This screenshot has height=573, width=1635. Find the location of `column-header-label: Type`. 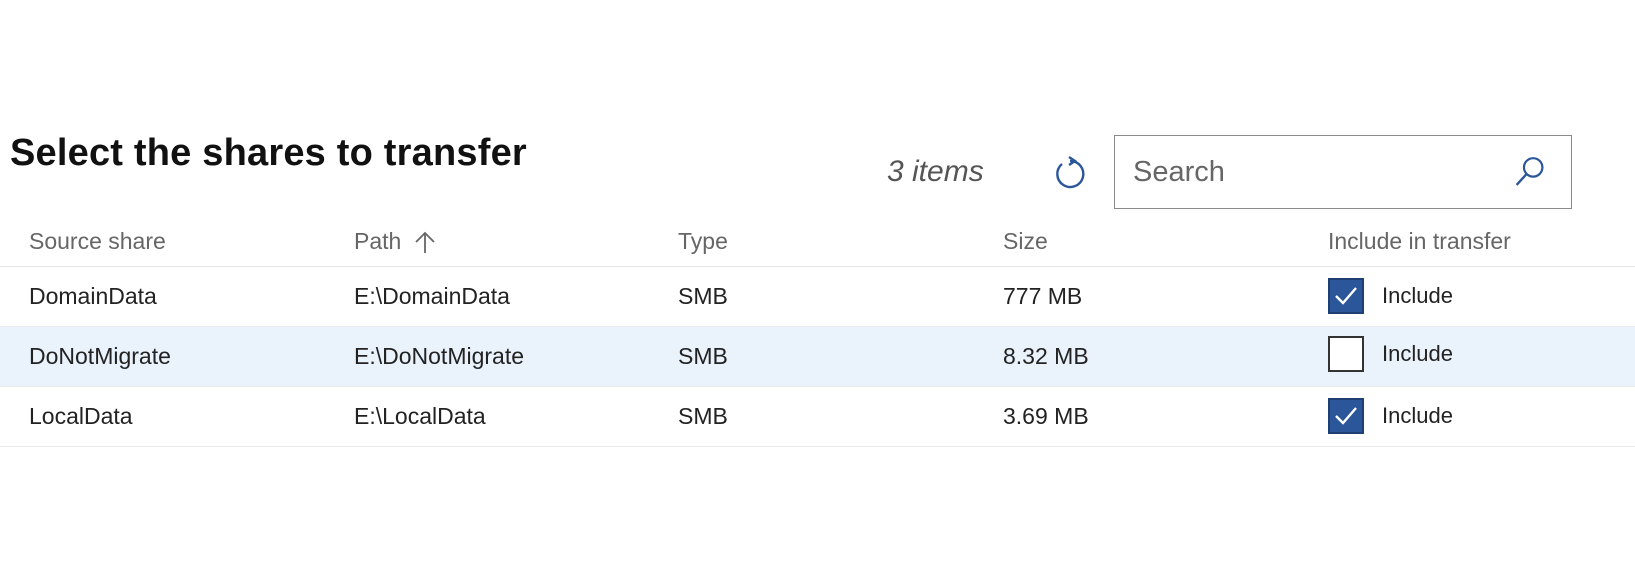

column-header-label: Type is located at coordinates (703, 240).